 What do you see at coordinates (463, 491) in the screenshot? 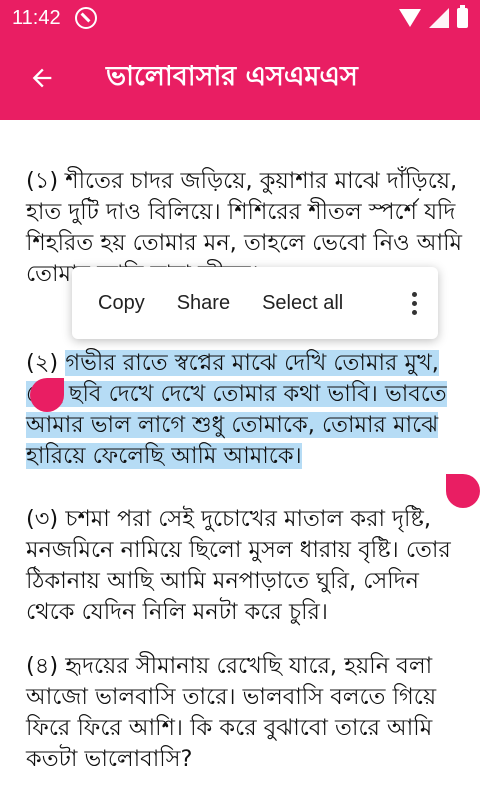
I see `selection-end-handle` at bounding box center [463, 491].